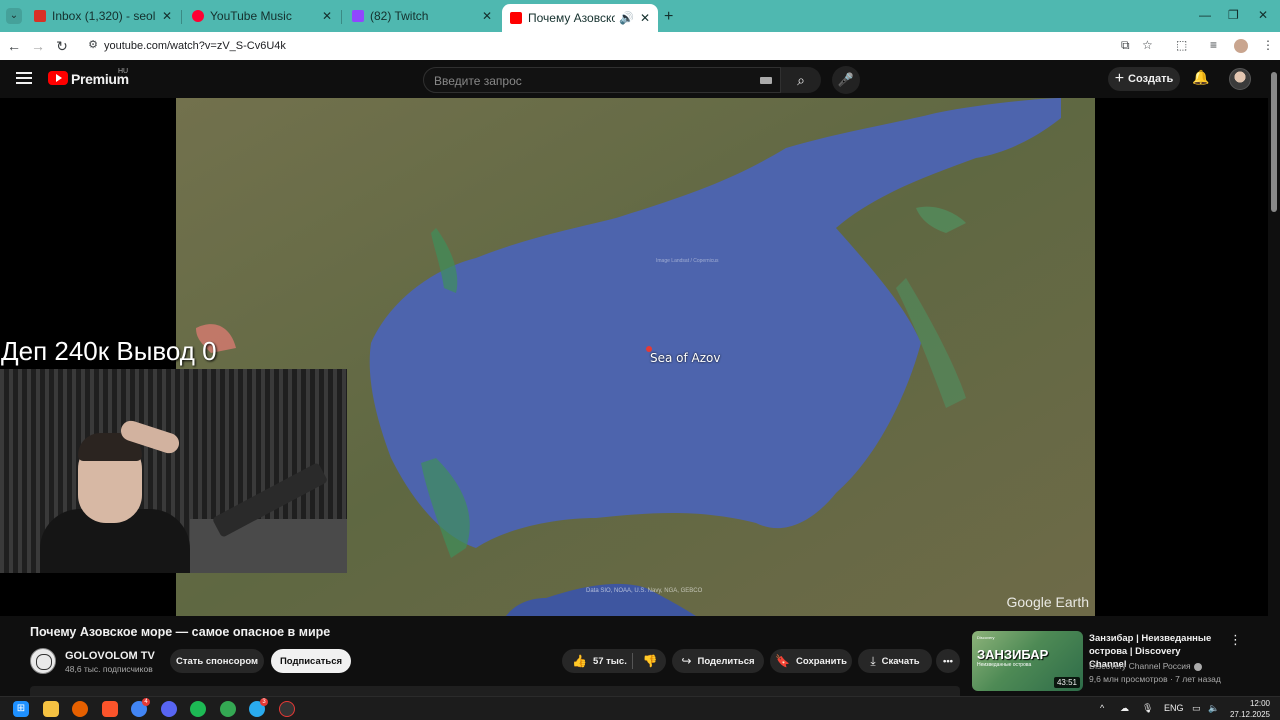 The height and width of the screenshot is (720, 1280). I want to click on telegram-icon: 3, so click(258, 707).